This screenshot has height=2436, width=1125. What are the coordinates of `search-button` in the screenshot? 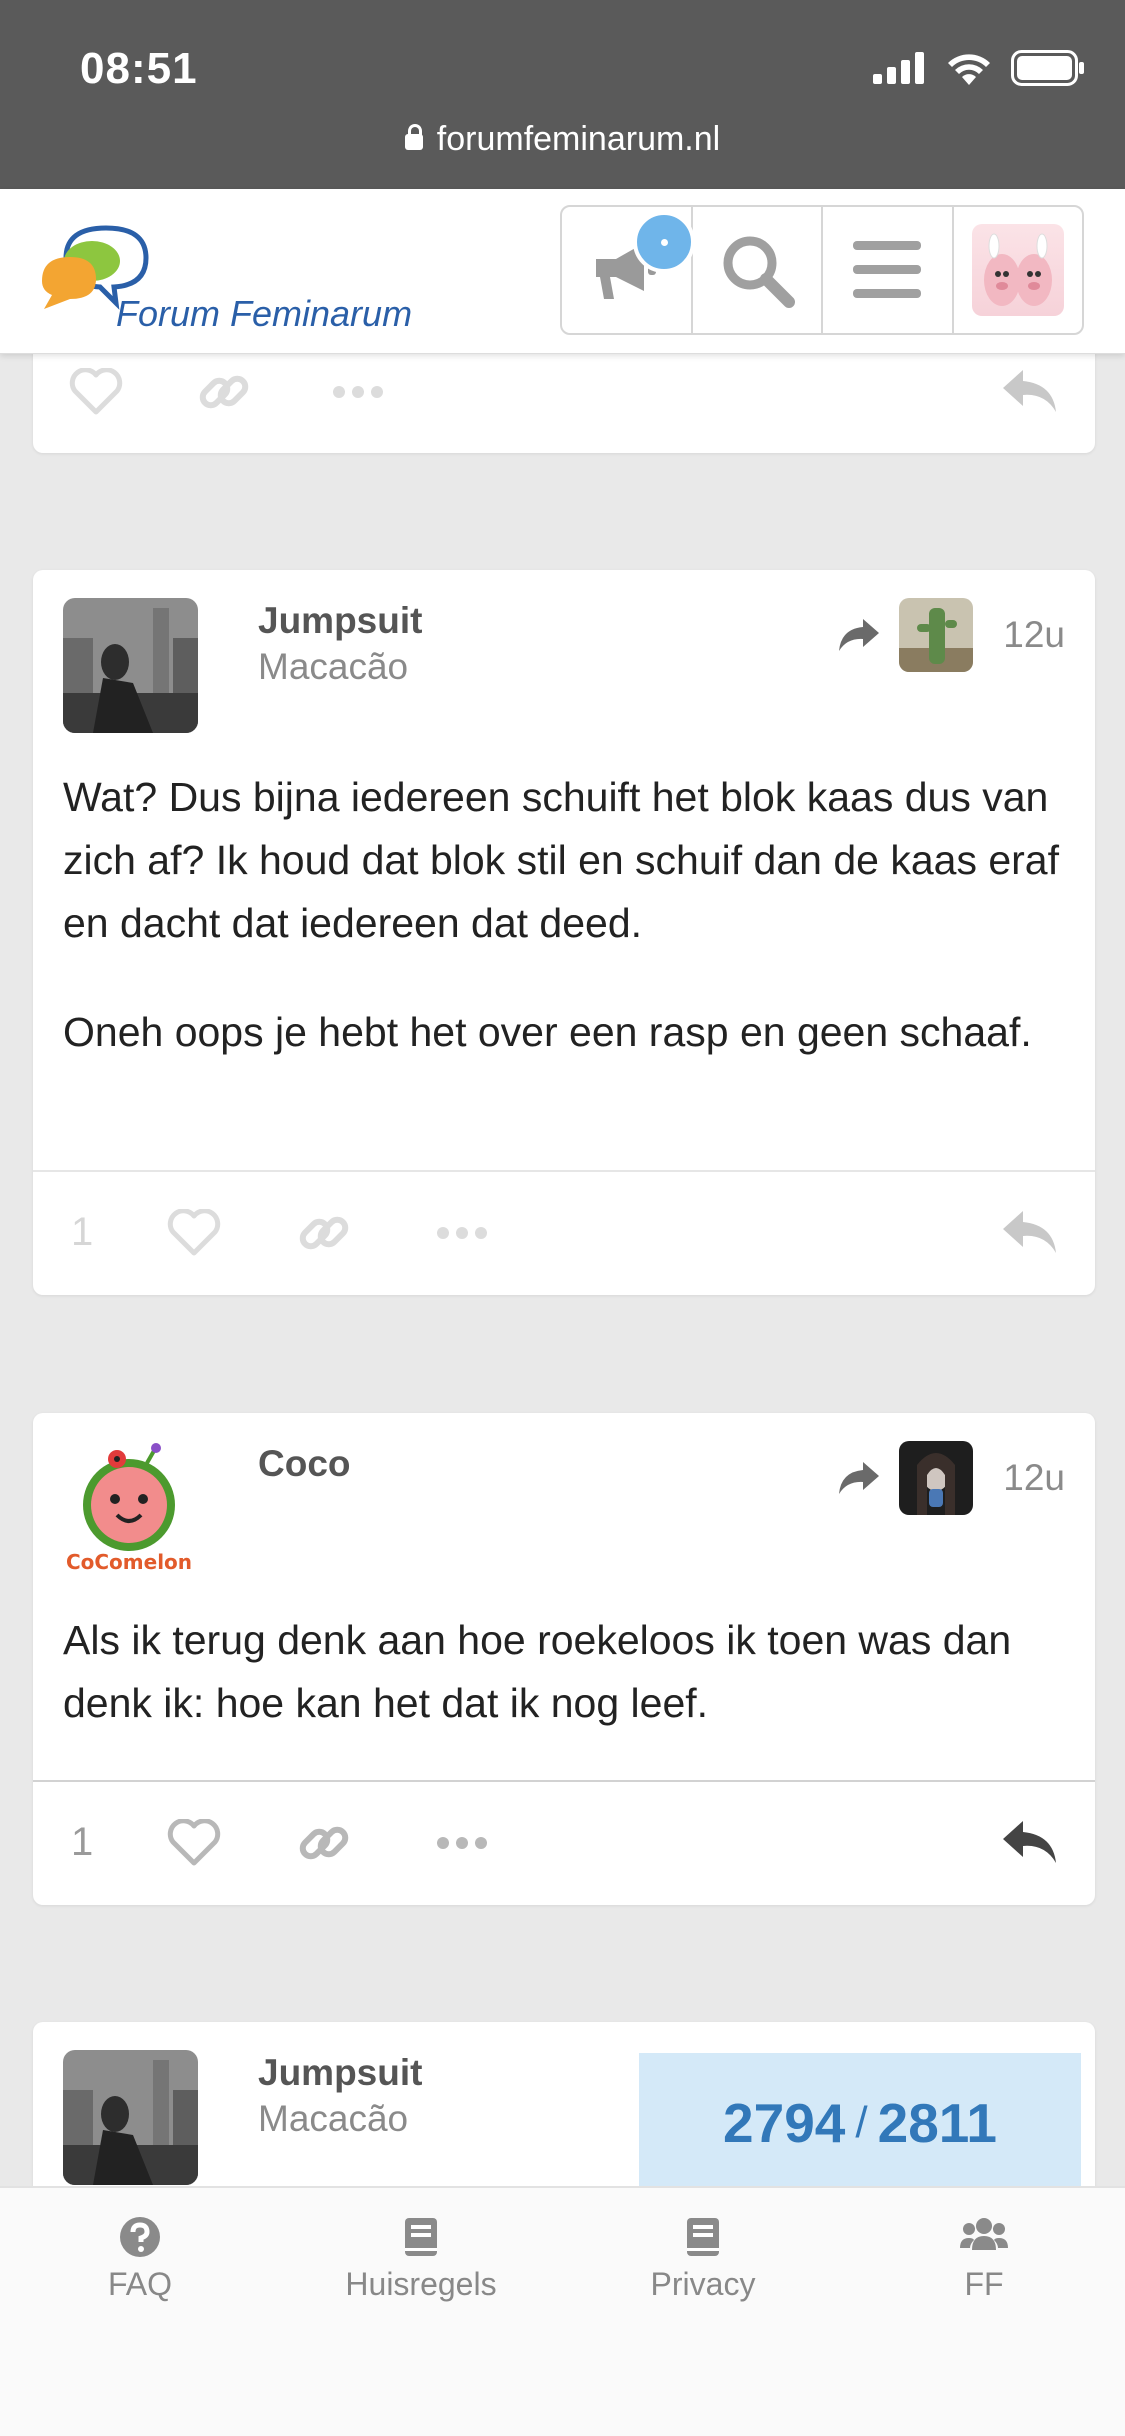 It's located at (758, 270).